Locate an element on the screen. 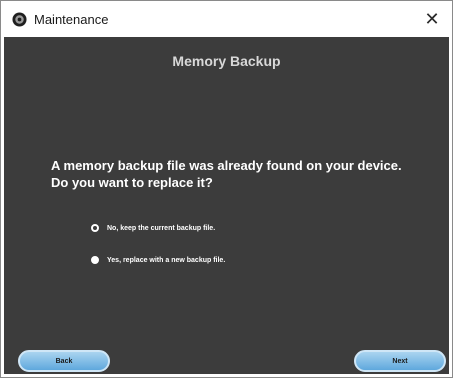 The width and height of the screenshot is (453, 378). option-keep-backup: No, keep the current backup file. is located at coordinates (153, 228).